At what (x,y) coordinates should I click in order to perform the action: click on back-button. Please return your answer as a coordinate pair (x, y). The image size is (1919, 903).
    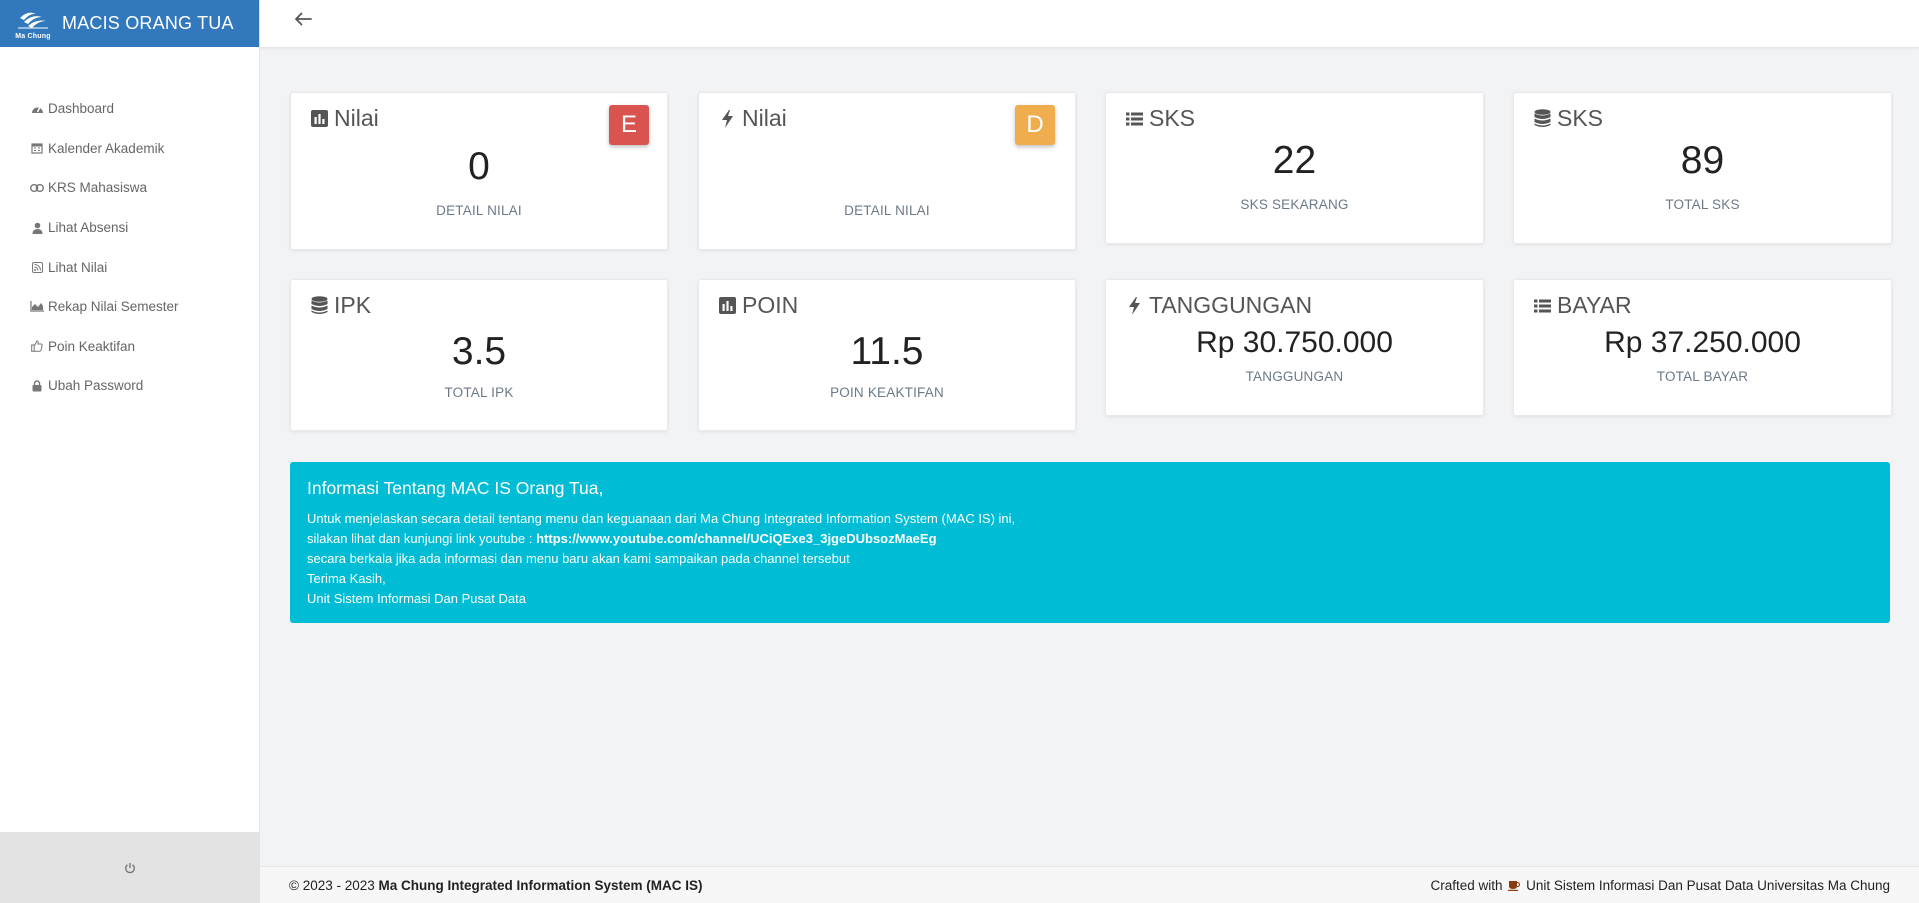
    Looking at the image, I should click on (303, 19).